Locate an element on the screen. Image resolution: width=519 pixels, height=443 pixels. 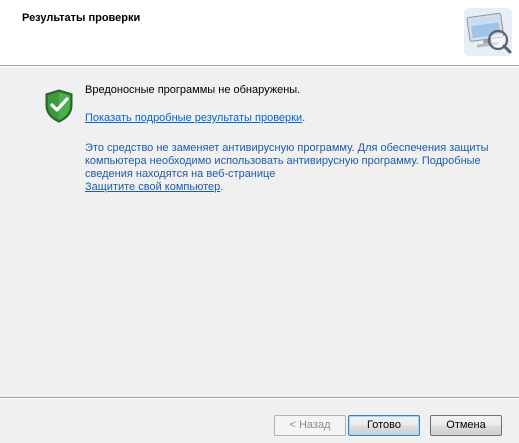
cancel-button: Отмена is located at coordinates (466, 425).